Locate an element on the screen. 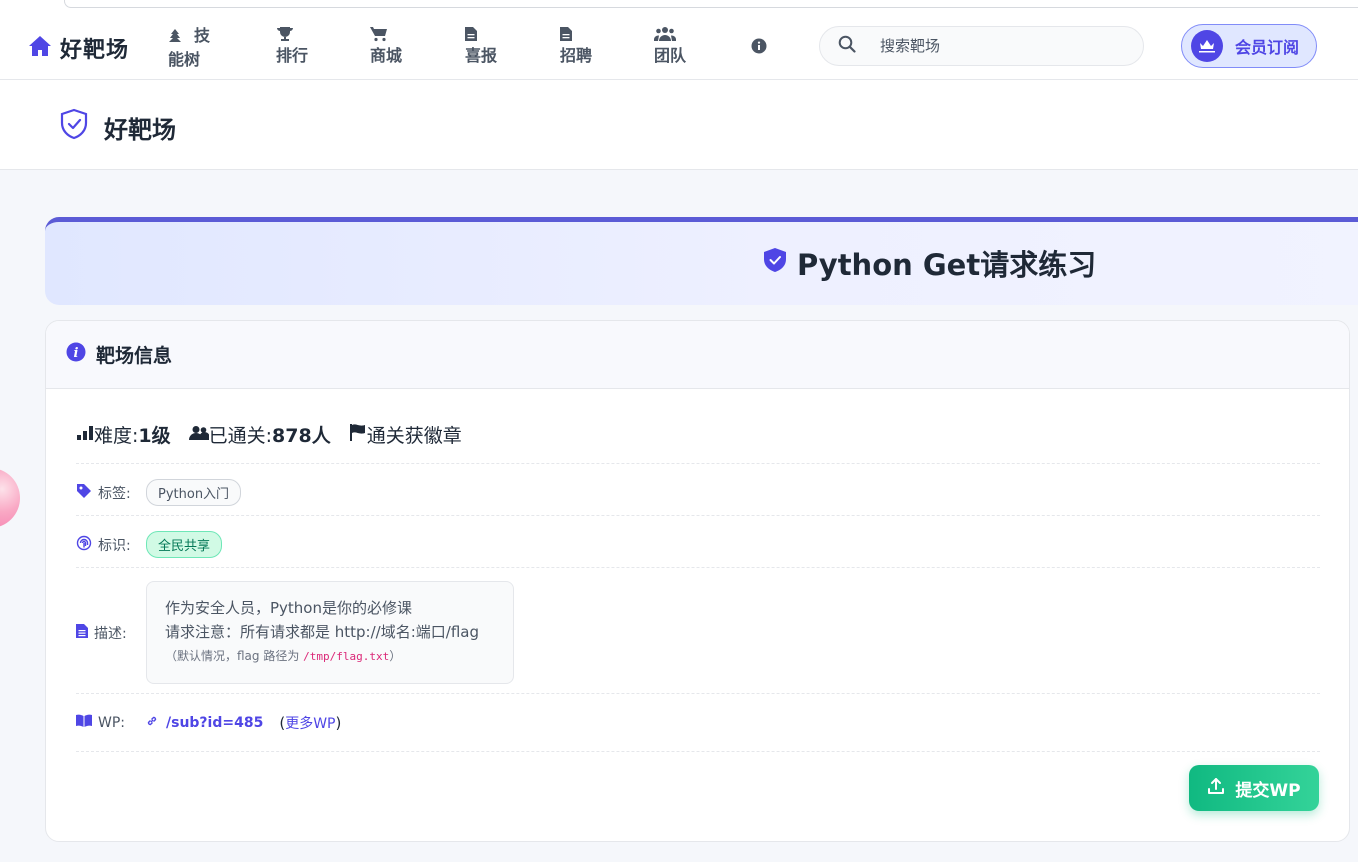 This screenshot has height=862, width=1358. flag-icon is located at coordinates (358, 434).